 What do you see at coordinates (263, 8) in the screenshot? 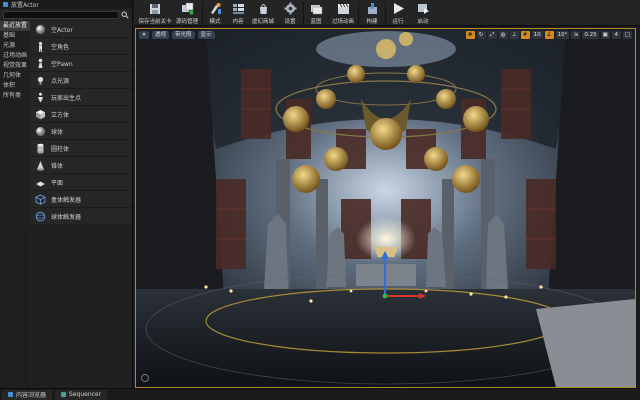
I see `marketplace-icon` at bounding box center [263, 8].